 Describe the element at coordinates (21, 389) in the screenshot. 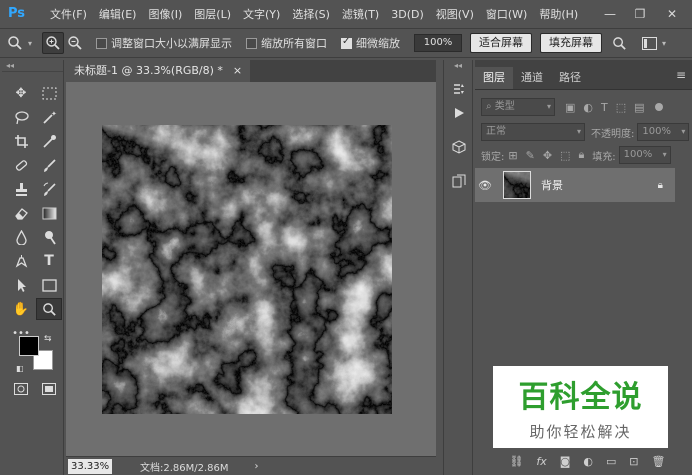

I see `quick-mask-icon` at that location.